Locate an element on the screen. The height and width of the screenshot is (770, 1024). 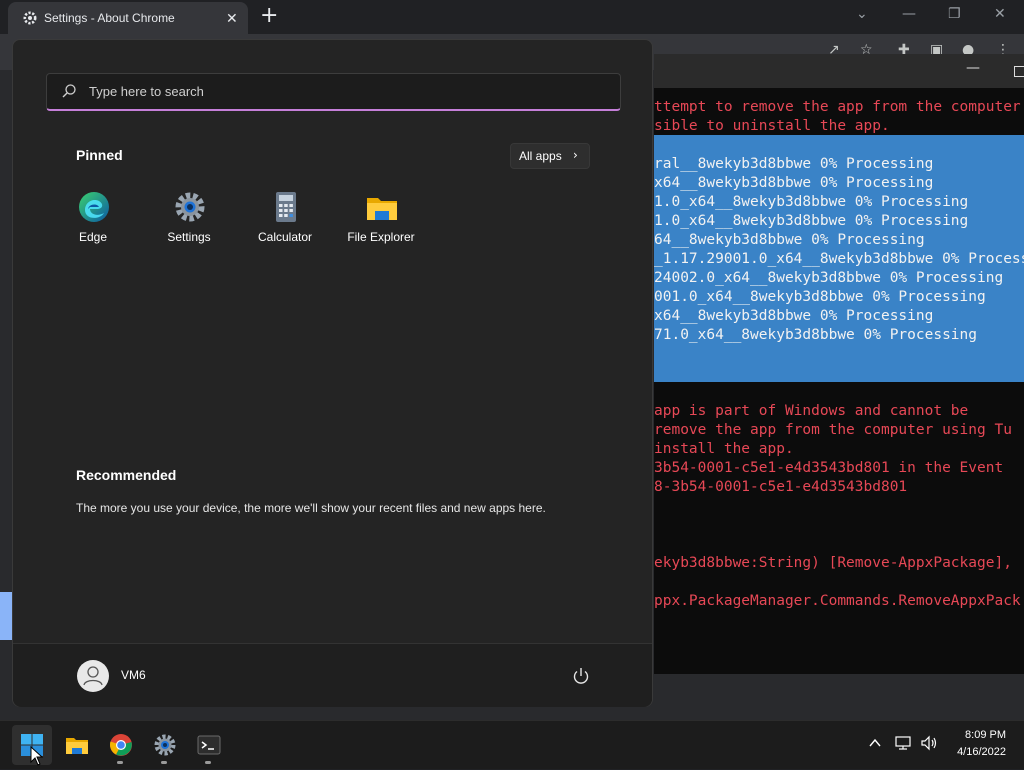
terminal-line: install the app. is located at coordinates (724, 449).